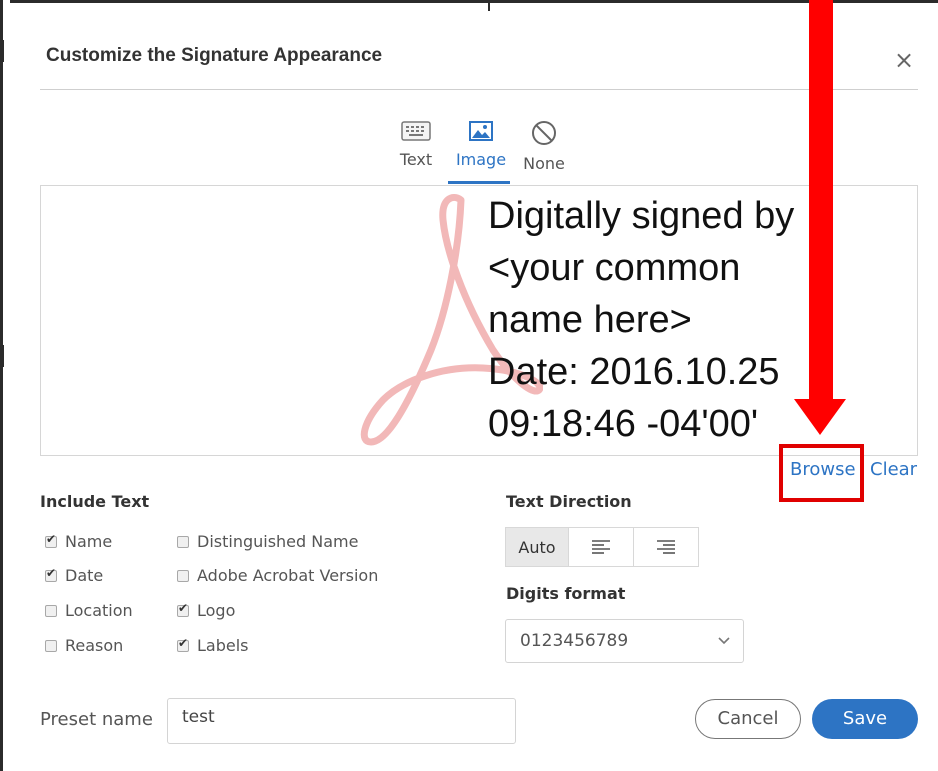 The width and height of the screenshot is (938, 771). I want to click on checkbox-label: Distinguished Name, so click(278, 541).